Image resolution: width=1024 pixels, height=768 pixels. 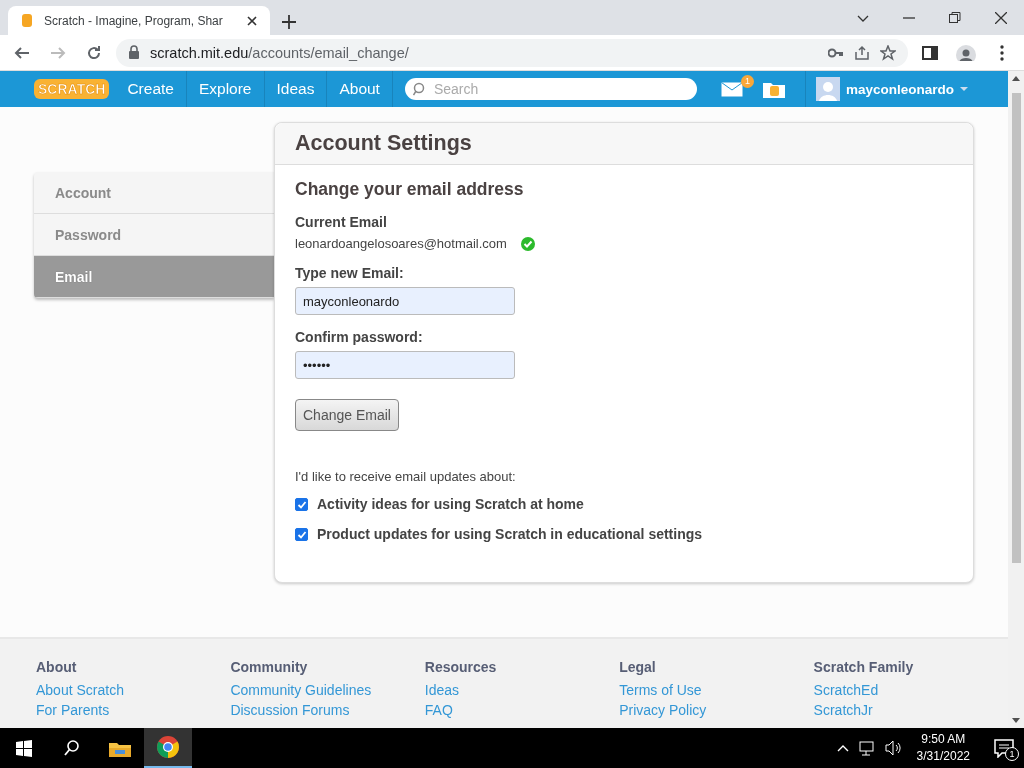 I want to click on footer-link: Community Guidelines, so click(x=327, y=690).